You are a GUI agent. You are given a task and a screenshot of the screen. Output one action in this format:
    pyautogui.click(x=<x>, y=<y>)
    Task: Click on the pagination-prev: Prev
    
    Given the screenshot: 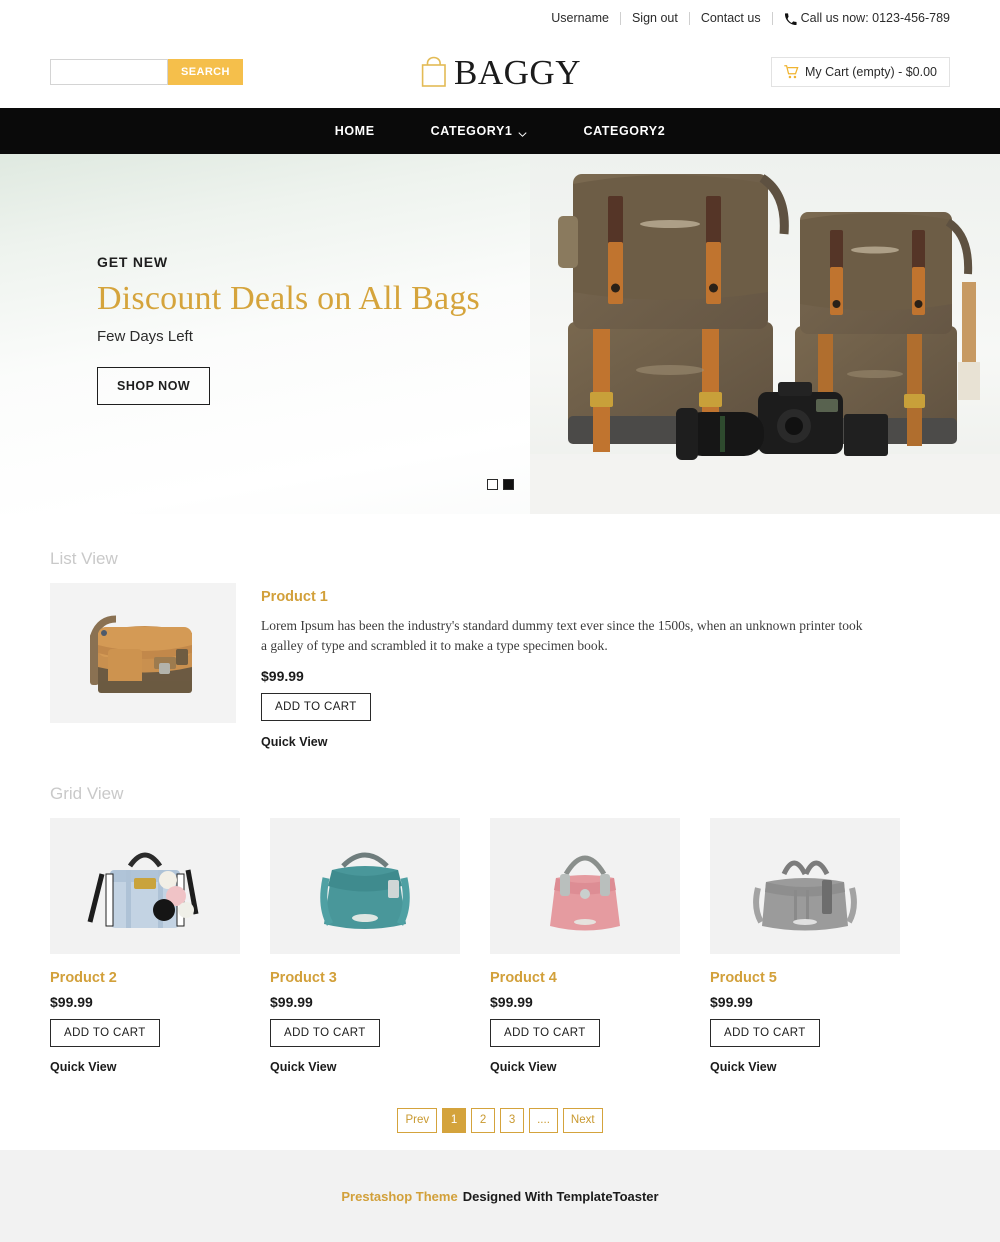 What is the action you would take?
    pyautogui.click(x=417, y=1120)
    